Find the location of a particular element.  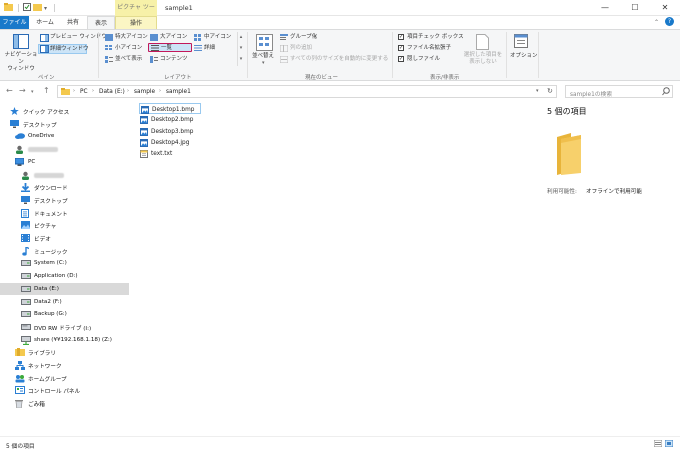

nav-item-drive-18: share (¥¥192.168.1.18) (Z:) is located at coordinates (64, 340).